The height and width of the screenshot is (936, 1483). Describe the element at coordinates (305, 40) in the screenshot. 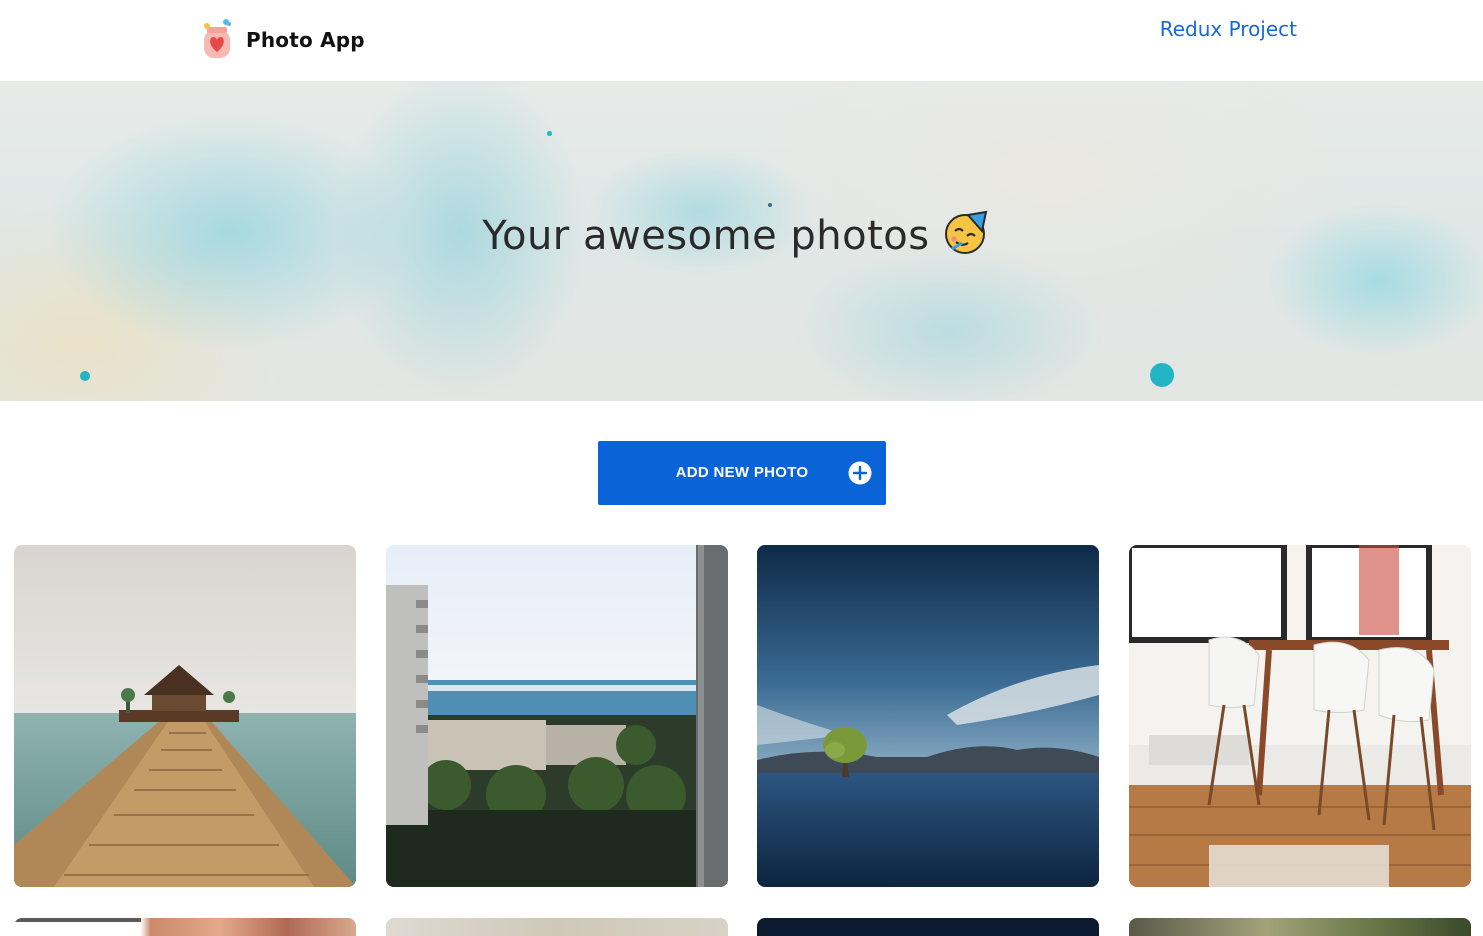

I see `brand-name: Photo App` at that location.